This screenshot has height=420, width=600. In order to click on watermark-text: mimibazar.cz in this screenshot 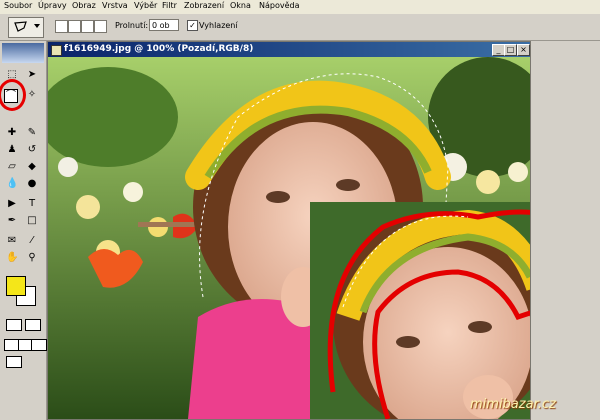, I will do `click(513, 404)`.